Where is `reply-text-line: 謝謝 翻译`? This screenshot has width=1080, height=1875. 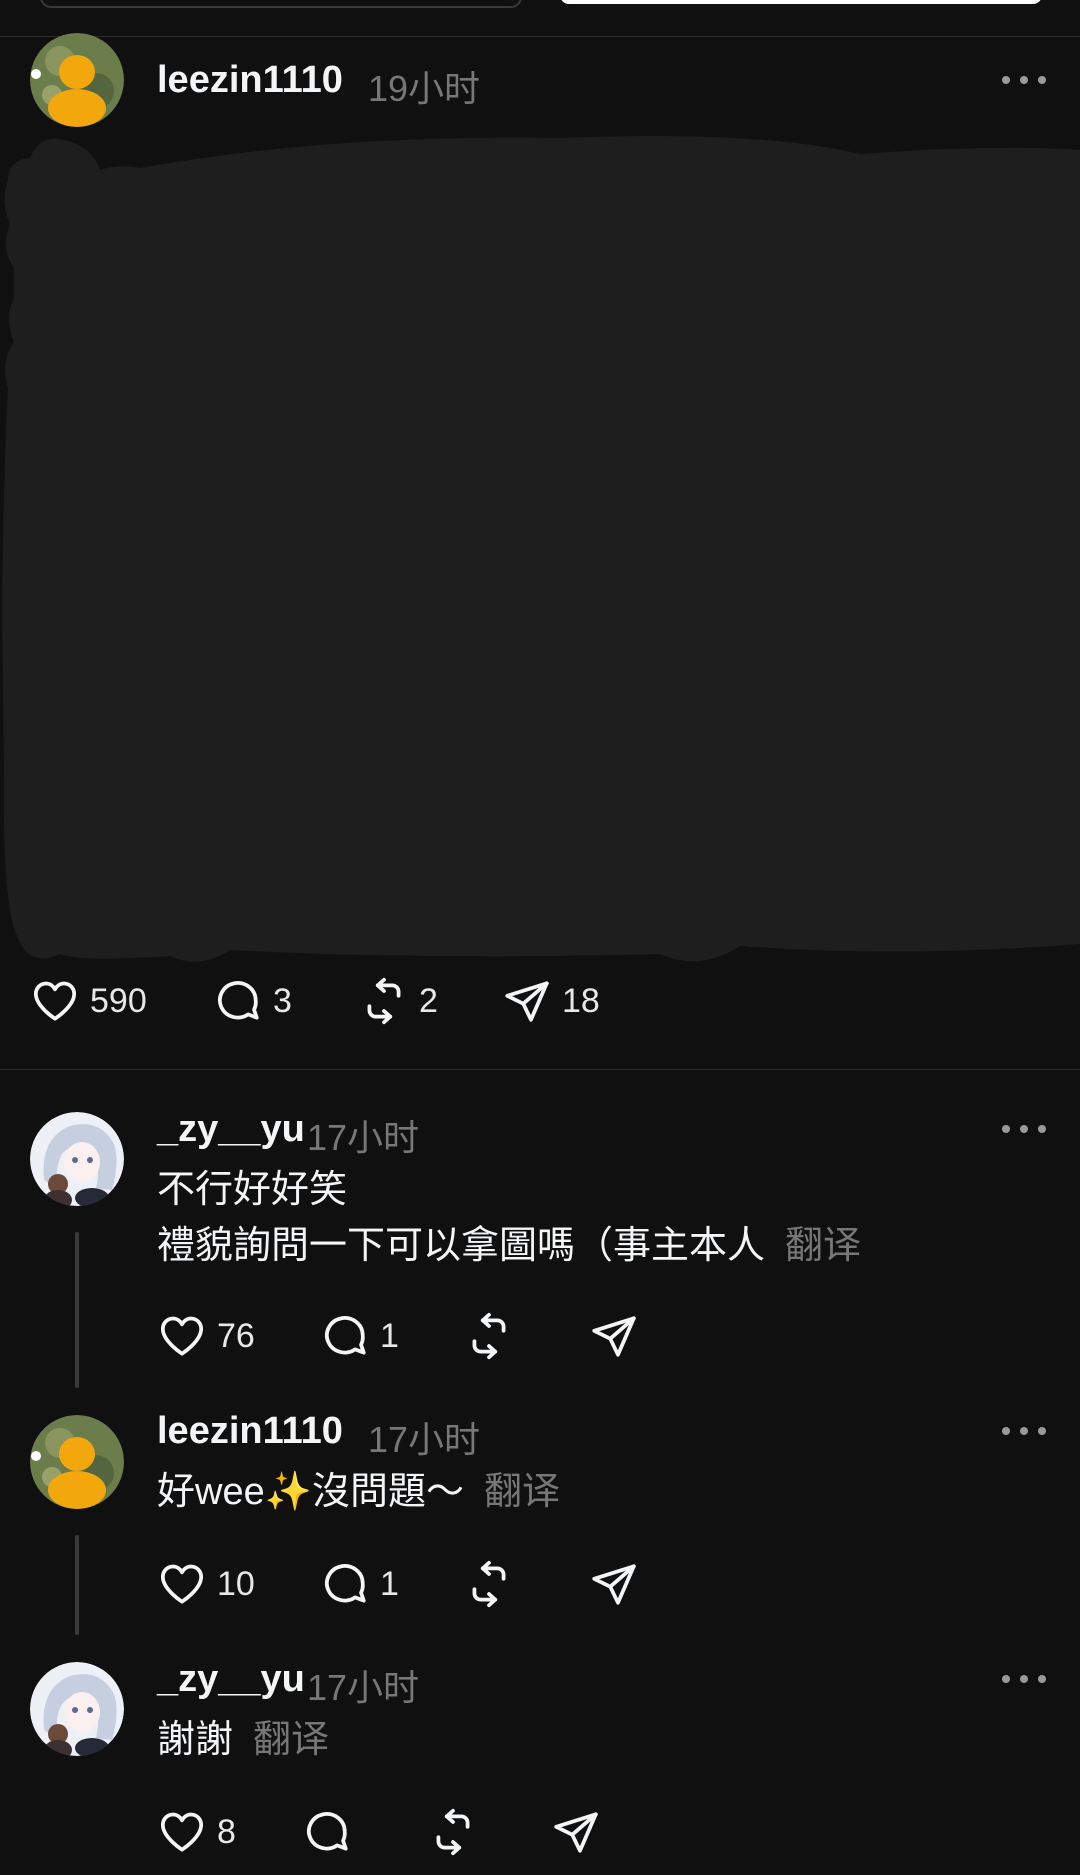 reply-text-line: 謝謝 翻译 is located at coordinates (243, 1740).